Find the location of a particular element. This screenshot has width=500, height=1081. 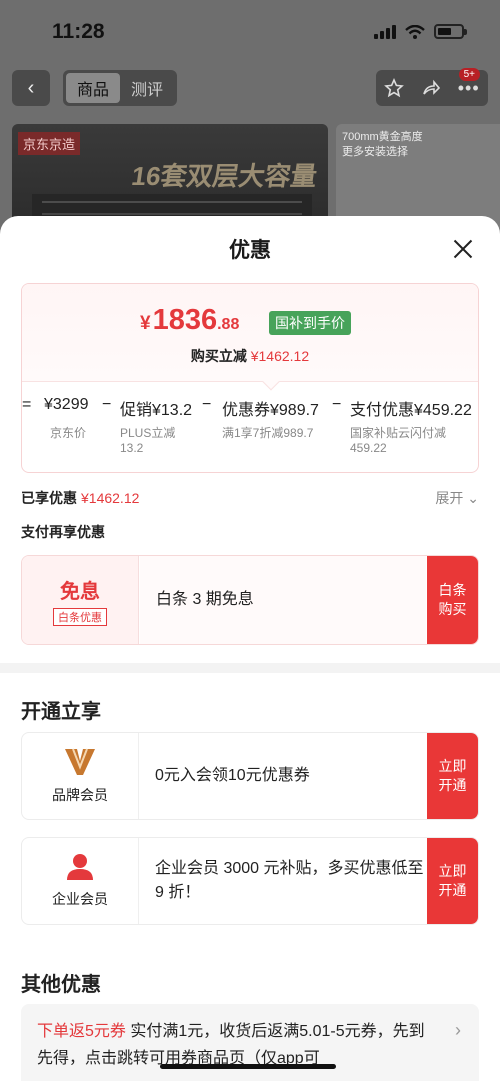

pay-again-heading: 支付再享优惠 is located at coordinates (63, 532).